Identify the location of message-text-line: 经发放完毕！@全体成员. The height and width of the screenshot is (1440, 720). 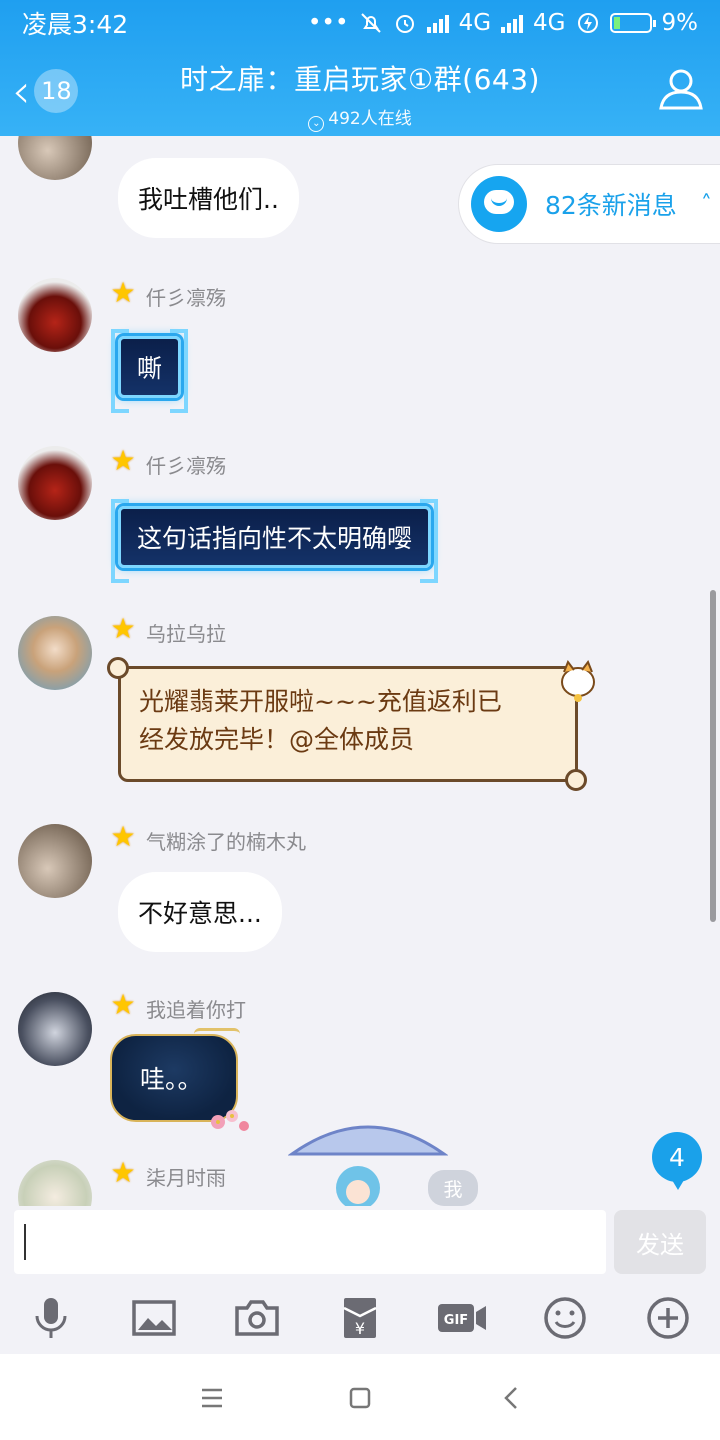
(277, 739).